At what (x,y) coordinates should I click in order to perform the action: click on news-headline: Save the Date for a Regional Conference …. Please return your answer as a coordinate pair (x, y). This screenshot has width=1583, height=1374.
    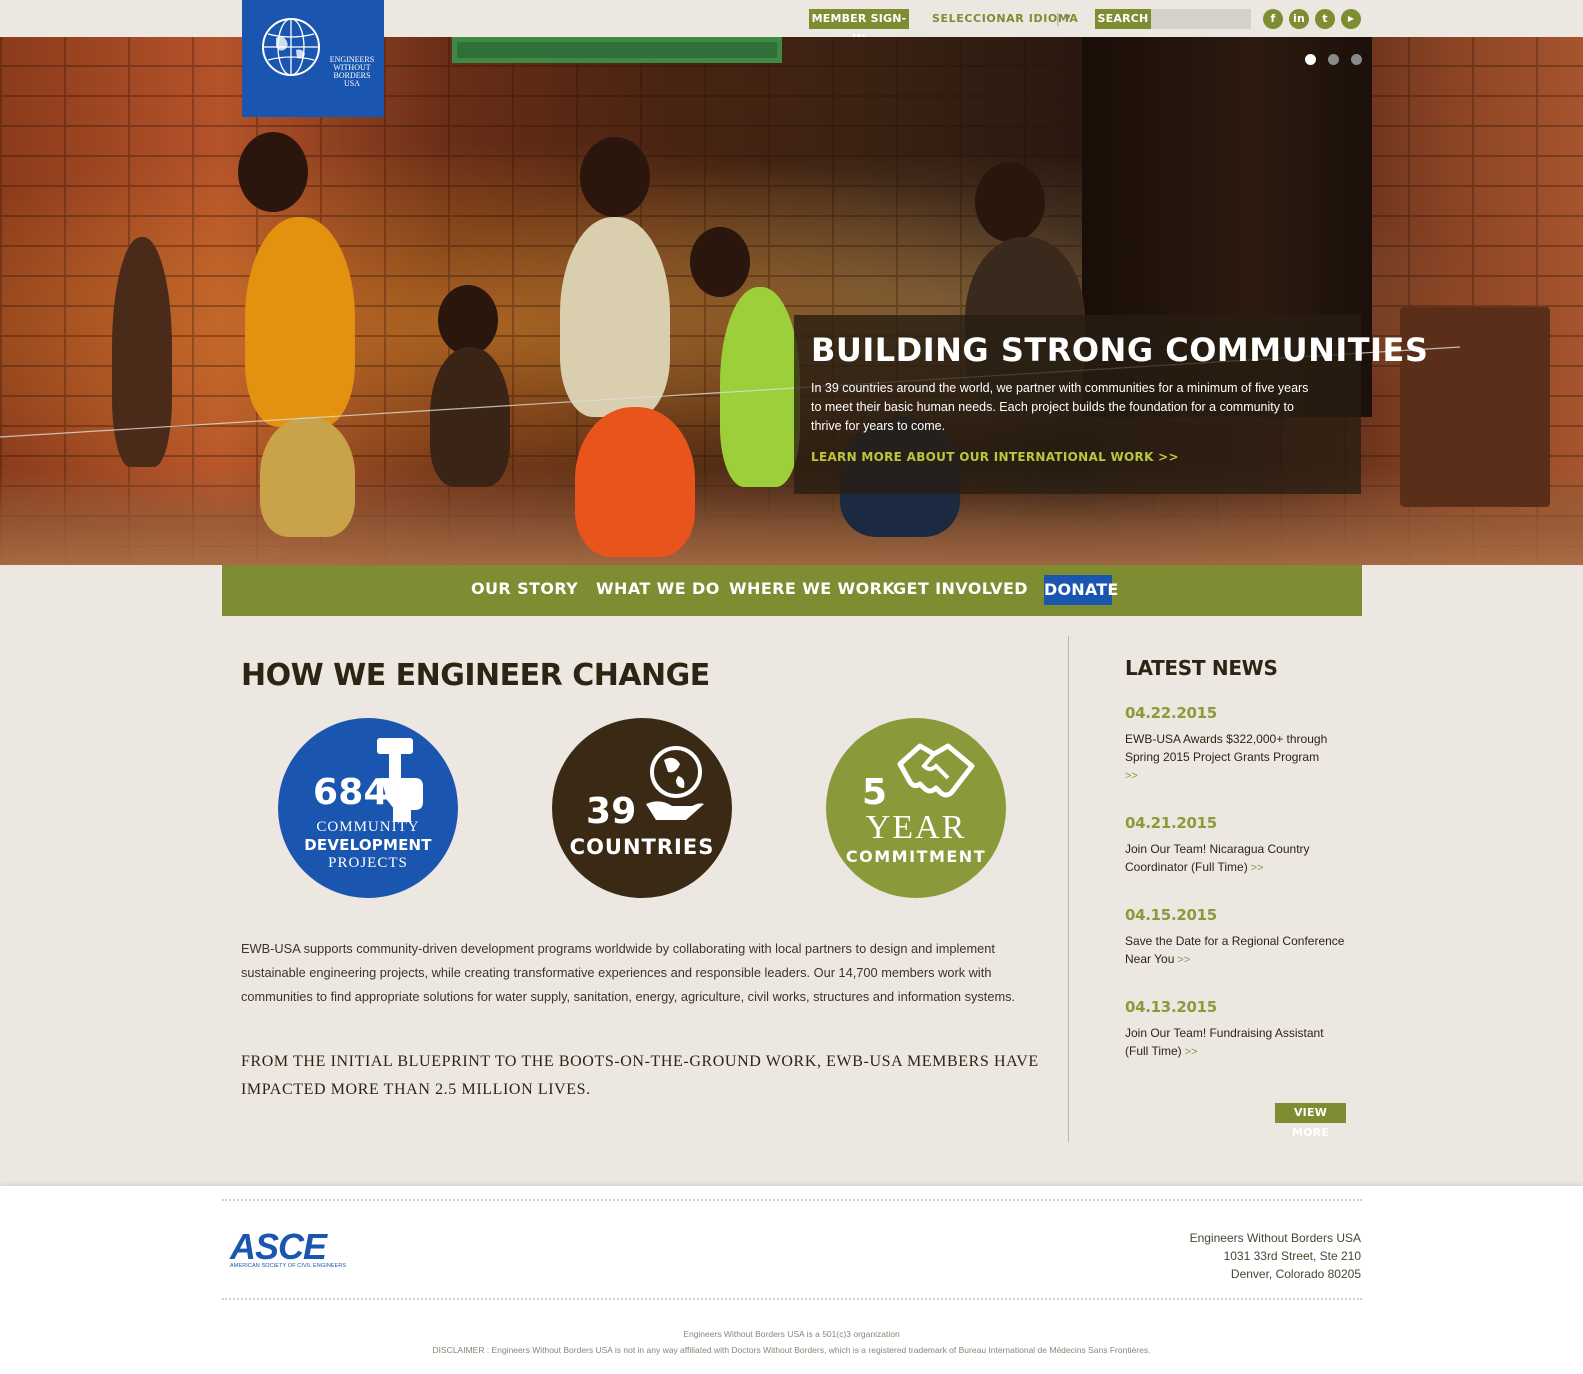
    Looking at the image, I should click on (1237, 950).